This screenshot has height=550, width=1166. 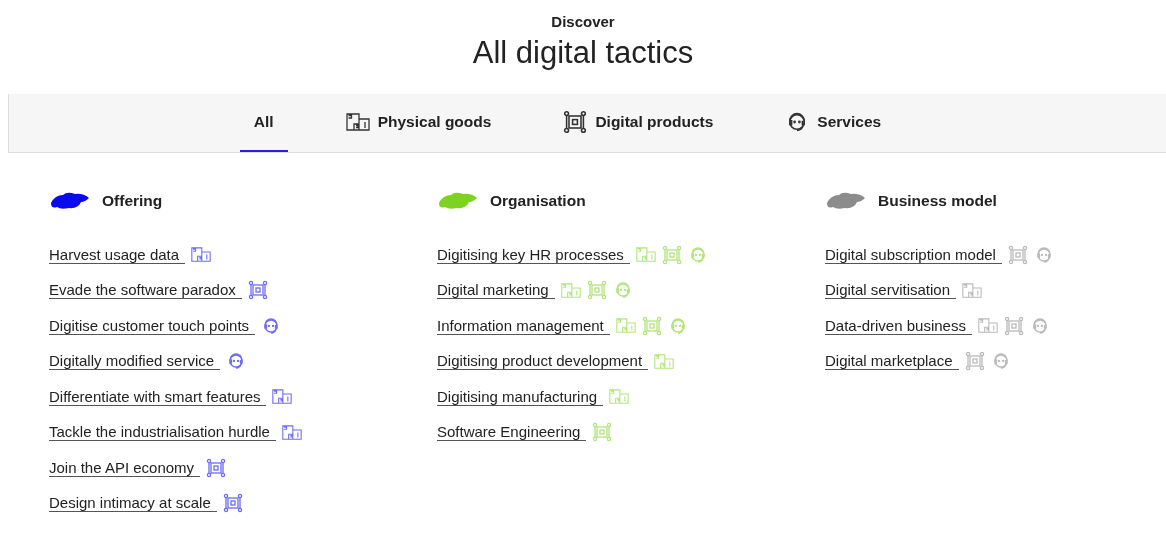 I want to click on tactic-link: Join the API economy, so click(x=125, y=467).